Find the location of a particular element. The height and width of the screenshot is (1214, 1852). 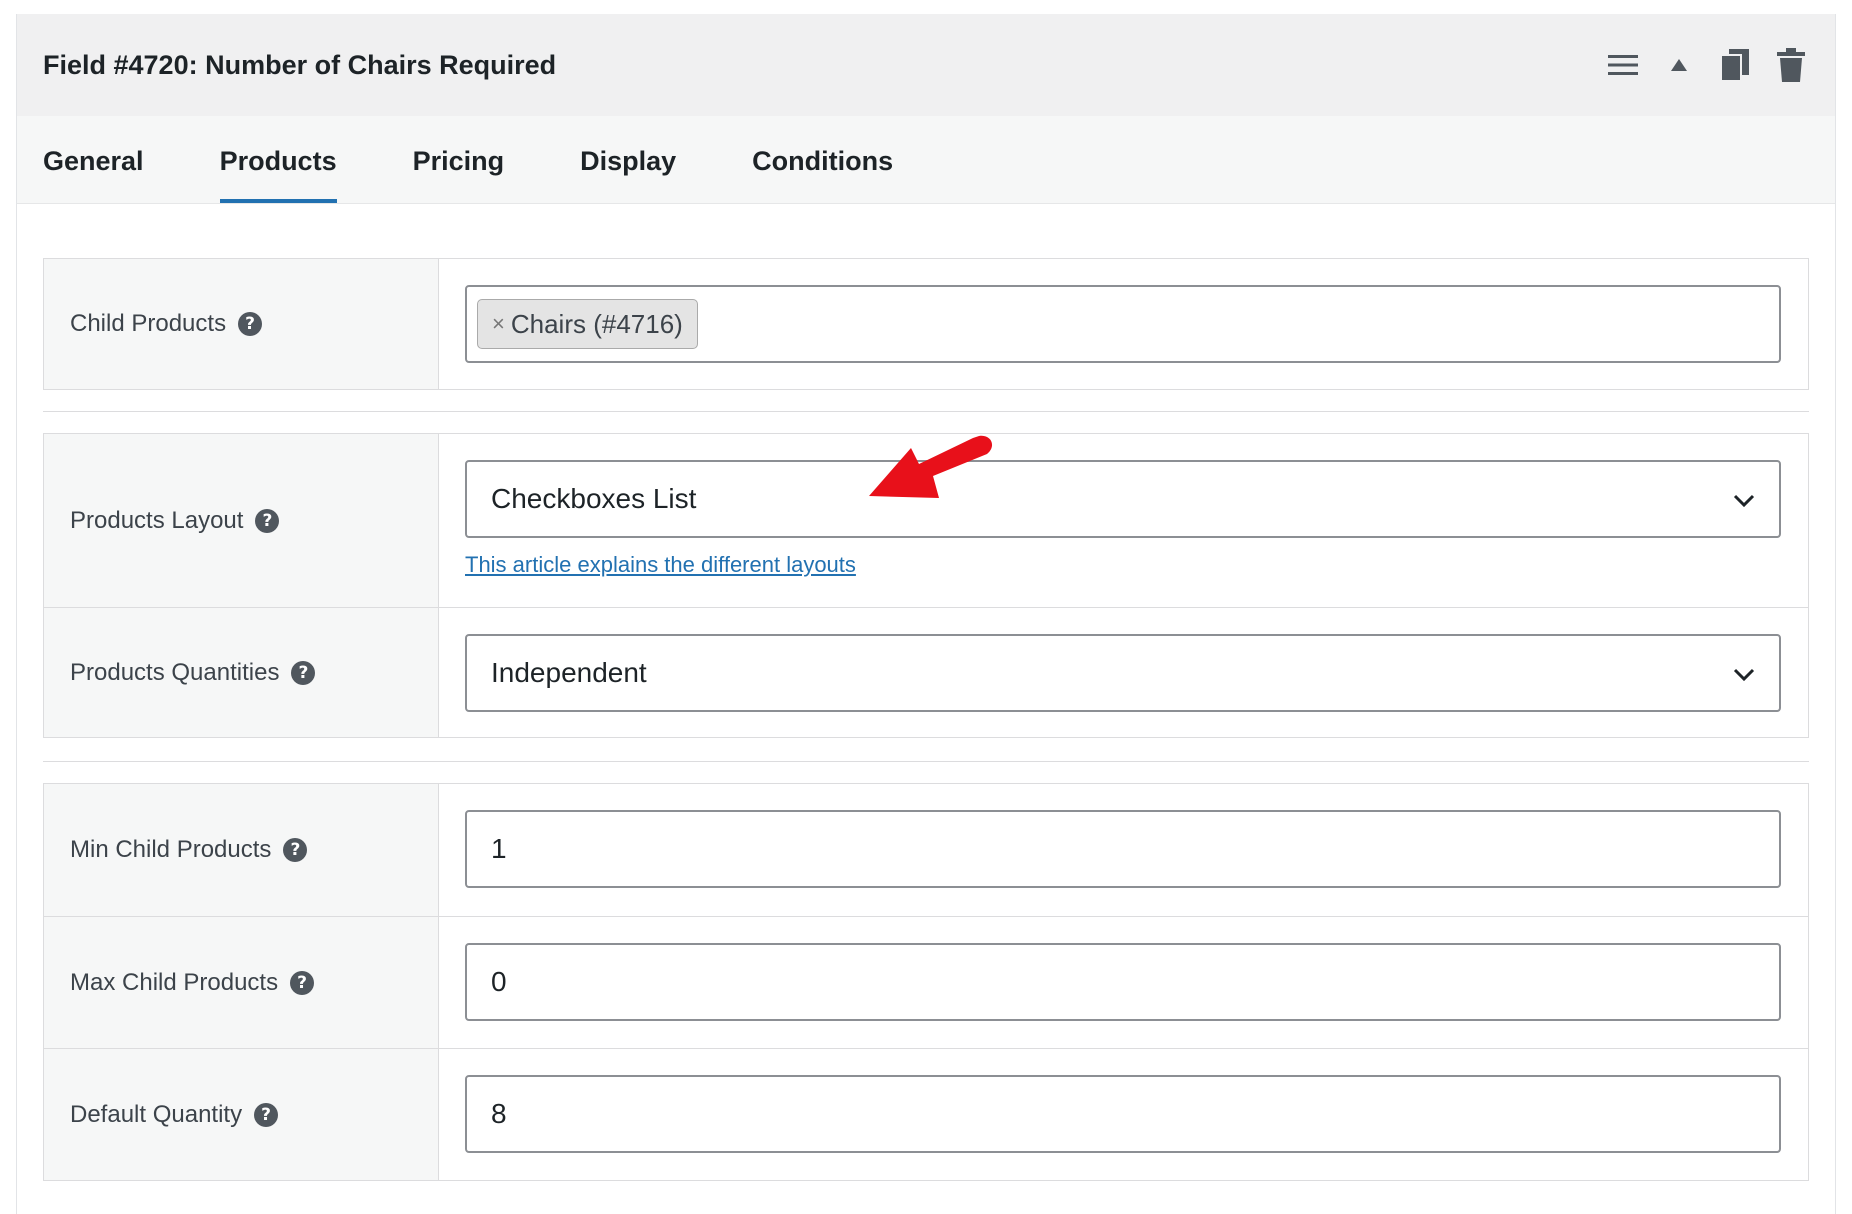

default-quantity-row: Default Quantity ? 8 is located at coordinates (926, 1114).